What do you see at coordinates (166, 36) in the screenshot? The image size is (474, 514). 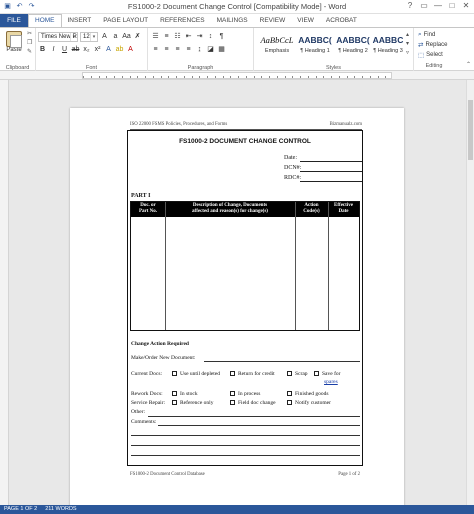 I see `numbering-icon: ≡` at bounding box center [166, 36].